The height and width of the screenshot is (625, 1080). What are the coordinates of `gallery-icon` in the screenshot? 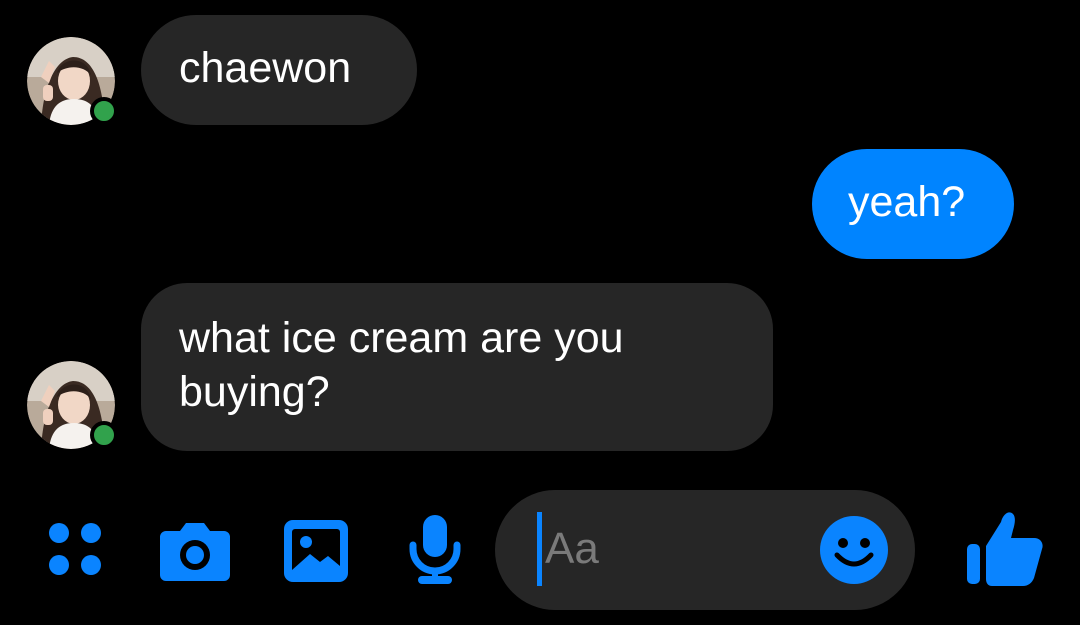 It's located at (316, 551).